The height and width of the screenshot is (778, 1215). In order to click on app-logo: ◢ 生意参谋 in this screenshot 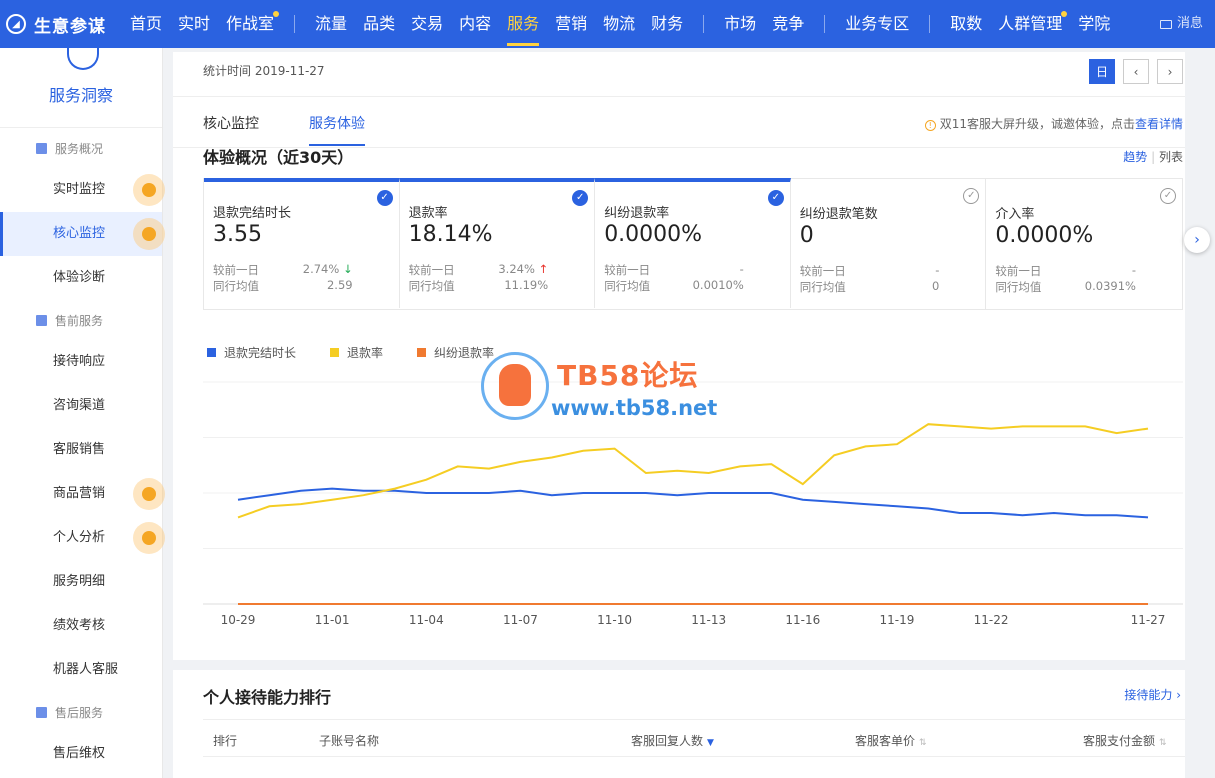, I will do `click(61, 24)`.